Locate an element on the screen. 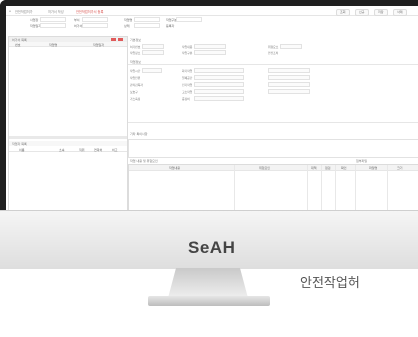  panel-header: 작업자 목록 is located at coordinates (68, 143).